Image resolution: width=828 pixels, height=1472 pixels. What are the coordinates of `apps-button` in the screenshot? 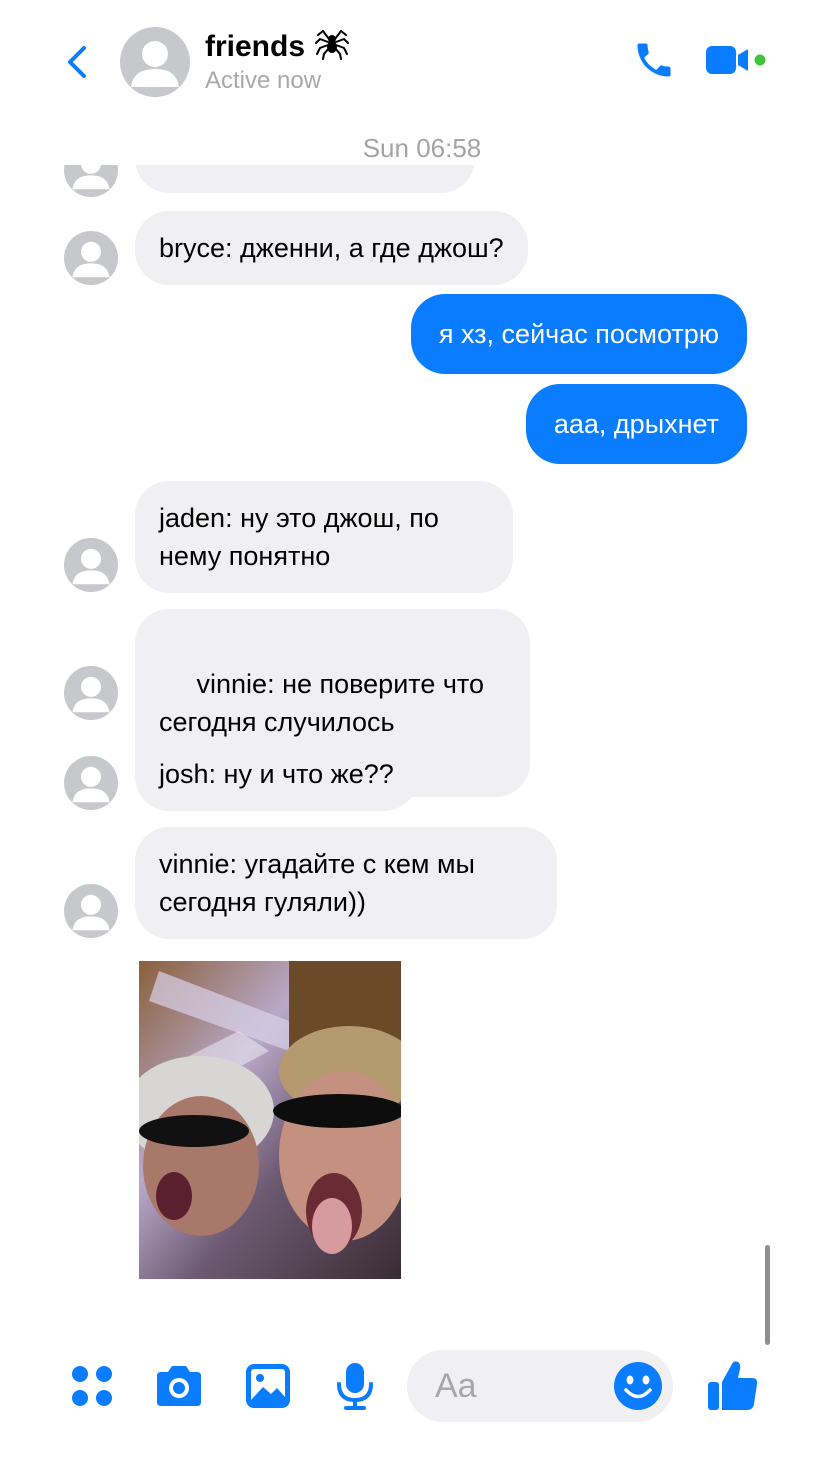 It's located at (92, 1386).